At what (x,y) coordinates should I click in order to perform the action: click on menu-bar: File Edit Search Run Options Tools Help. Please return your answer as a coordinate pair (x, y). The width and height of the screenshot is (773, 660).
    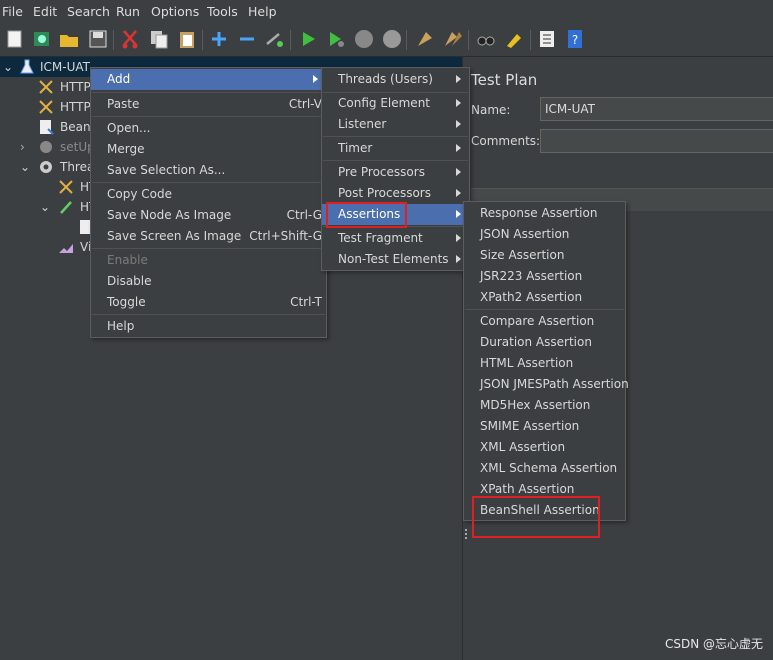
    Looking at the image, I should click on (386, 12).